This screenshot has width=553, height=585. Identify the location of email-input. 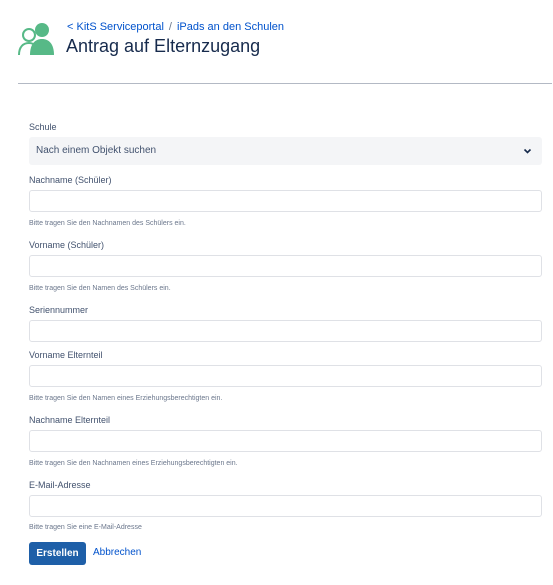
(285, 506).